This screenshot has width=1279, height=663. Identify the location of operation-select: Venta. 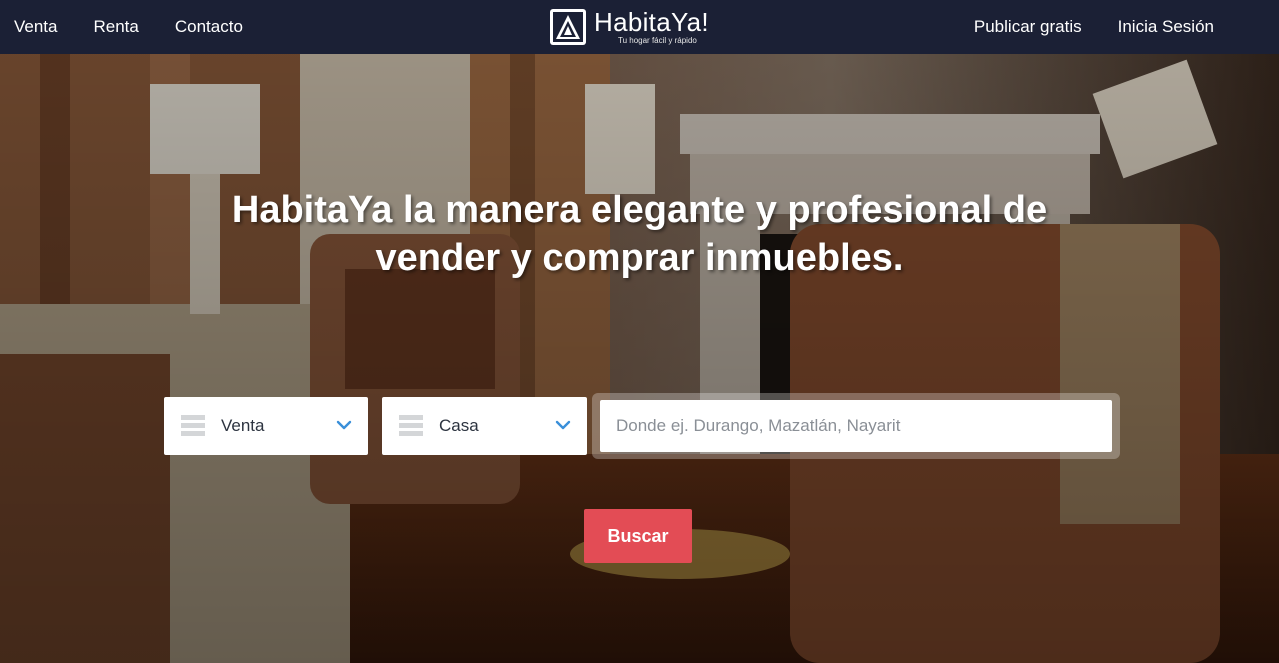
(266, 426).